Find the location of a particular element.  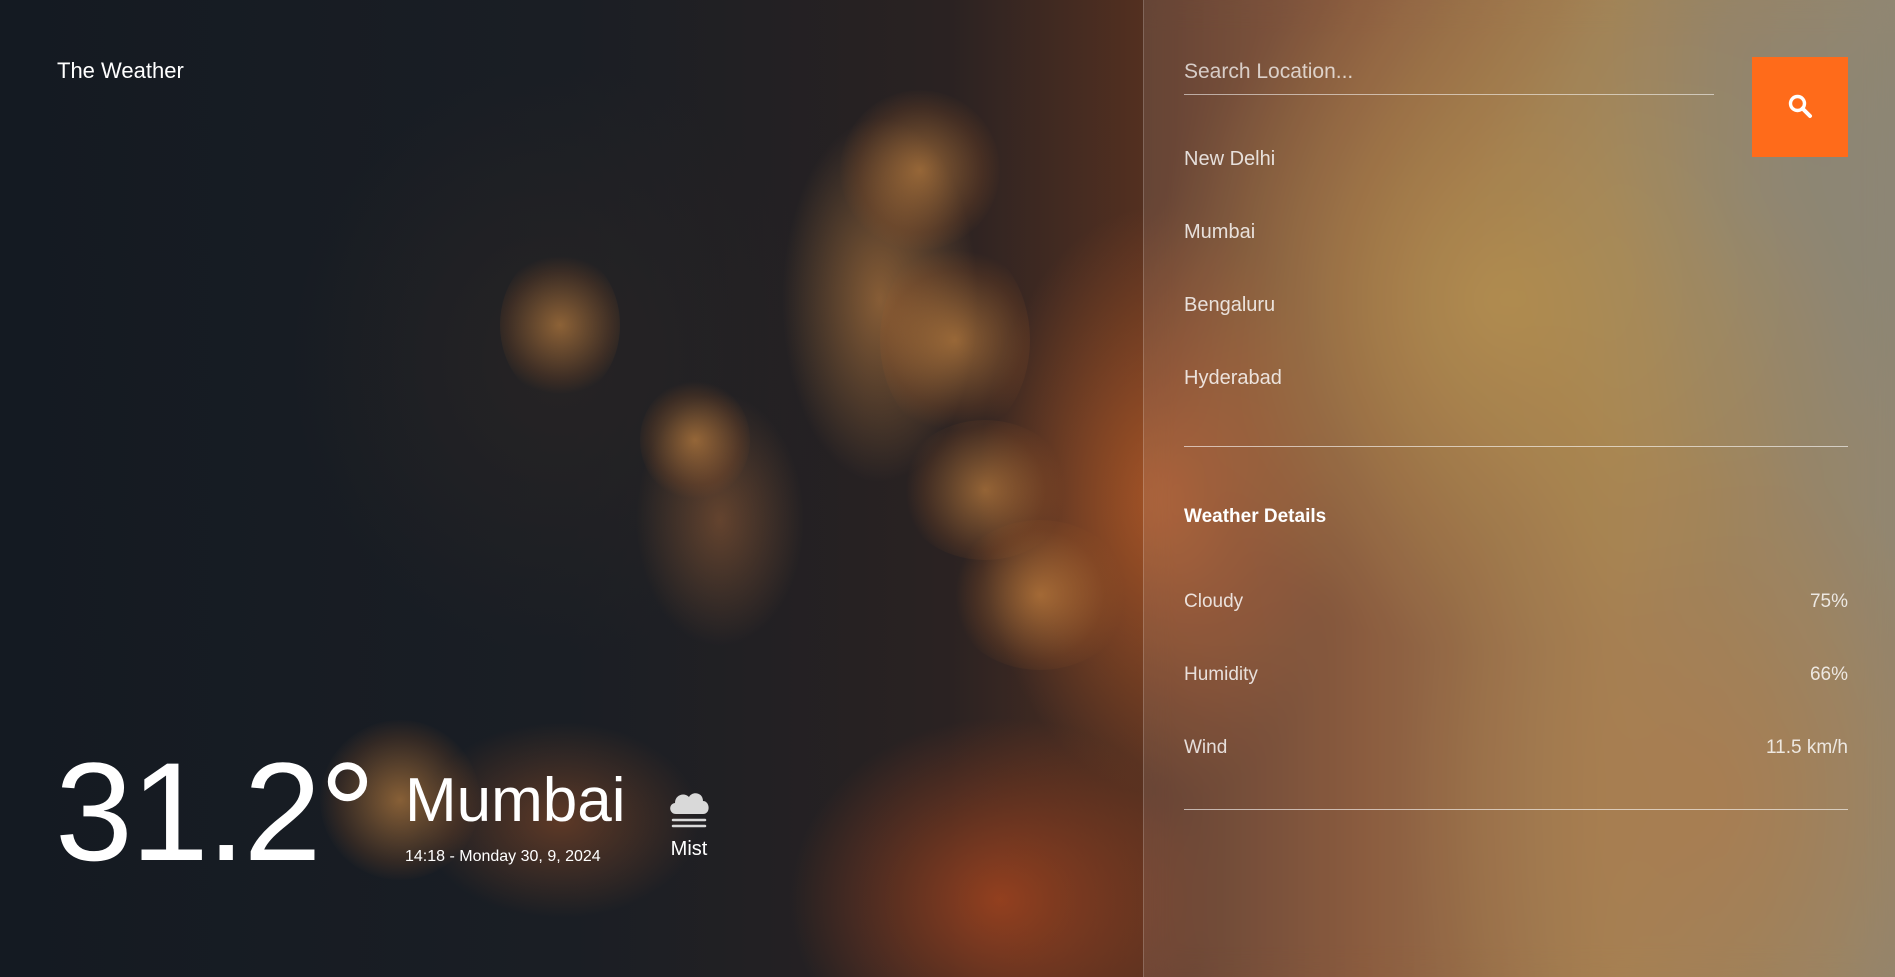

date-time: 14:18 - Monday 30, 9, 2024 is located at coordinates (503, 856).